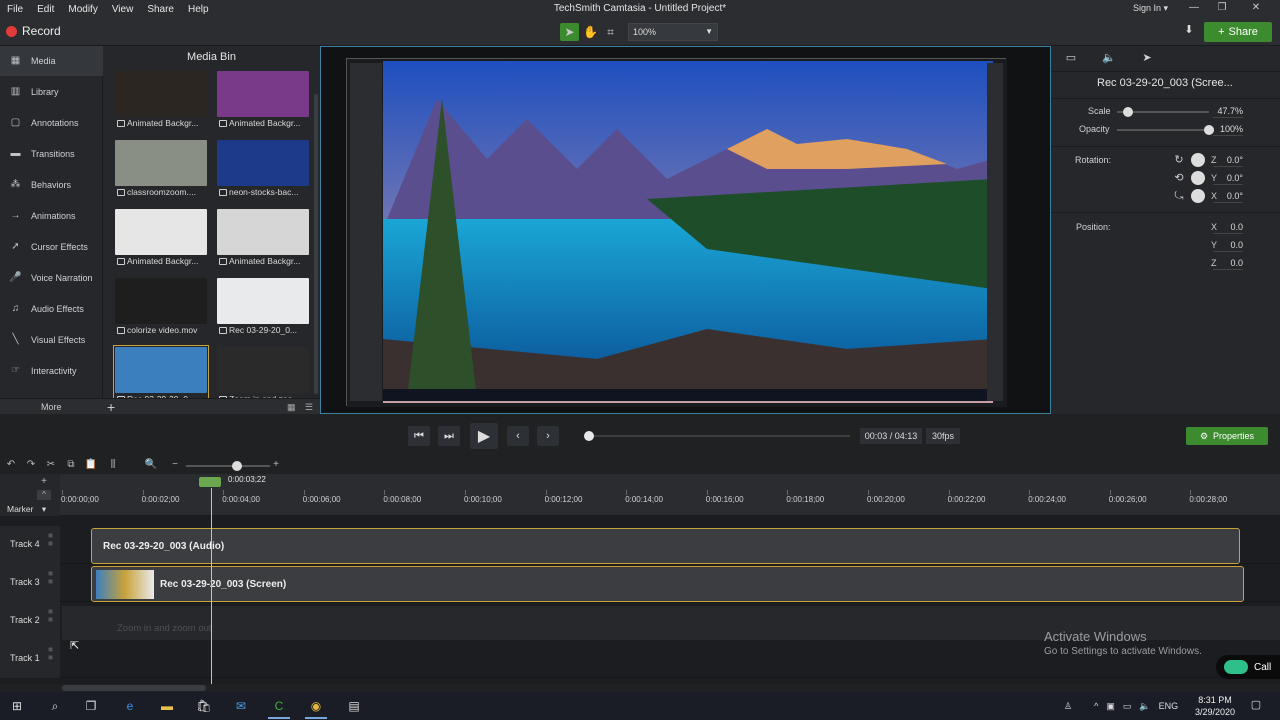 The image size is (1280, 720). Describe the element at coordinates (167, 706) in the screenshot. I see `file-explorer-icon: ▬` at that location.